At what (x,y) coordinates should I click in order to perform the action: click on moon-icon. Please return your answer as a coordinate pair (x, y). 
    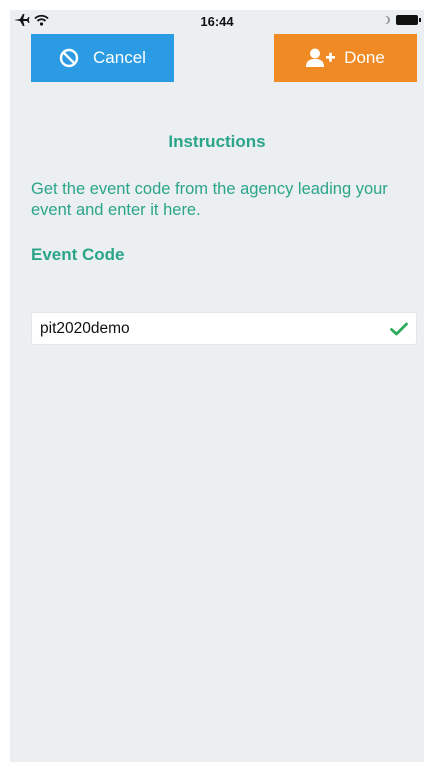
    Looking at the image, I should click on (386, 20).